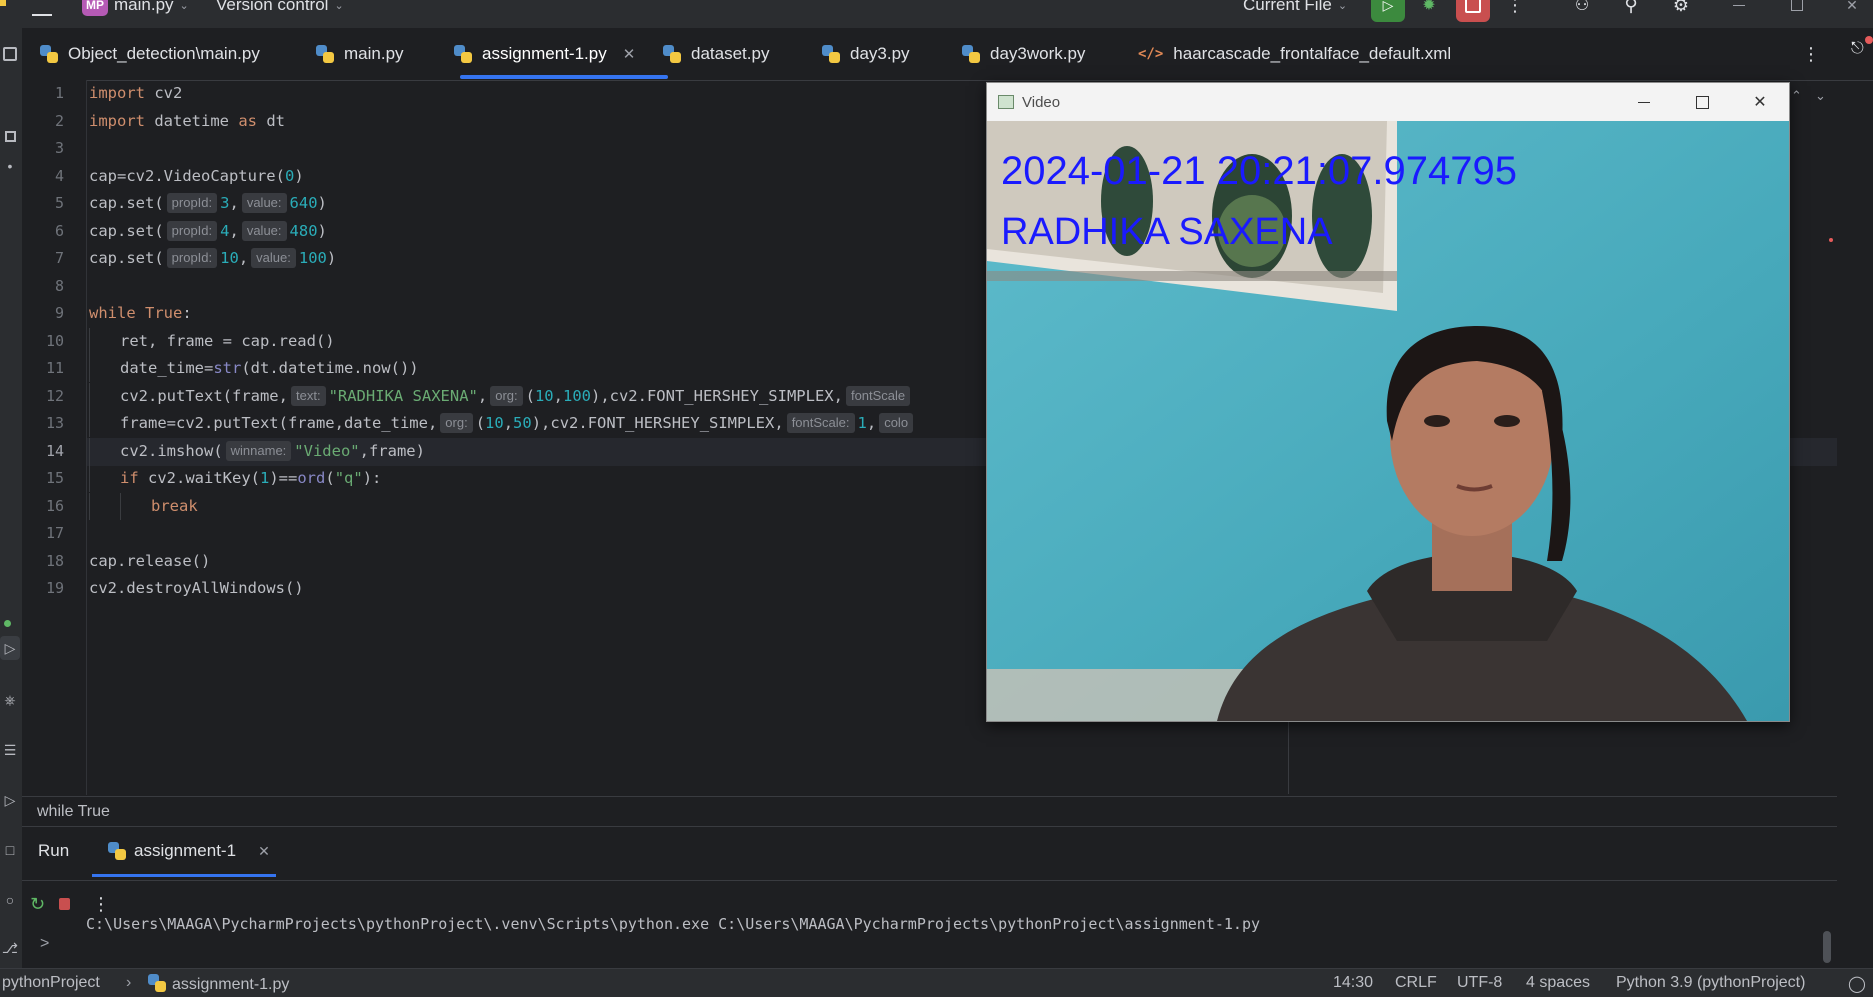 This screenshot has height=997, width=1873. Describe the element at coordinates (1295, 8) in the screenshot. I see `run-config-selector: Current File ⌄` at that location.